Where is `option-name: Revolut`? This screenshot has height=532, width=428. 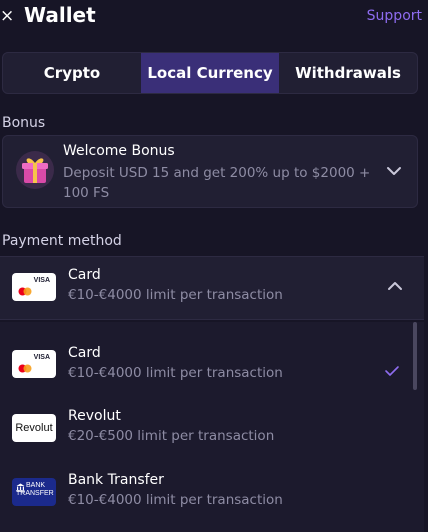
option-name: Revolut is located at coordinates (94, 416).